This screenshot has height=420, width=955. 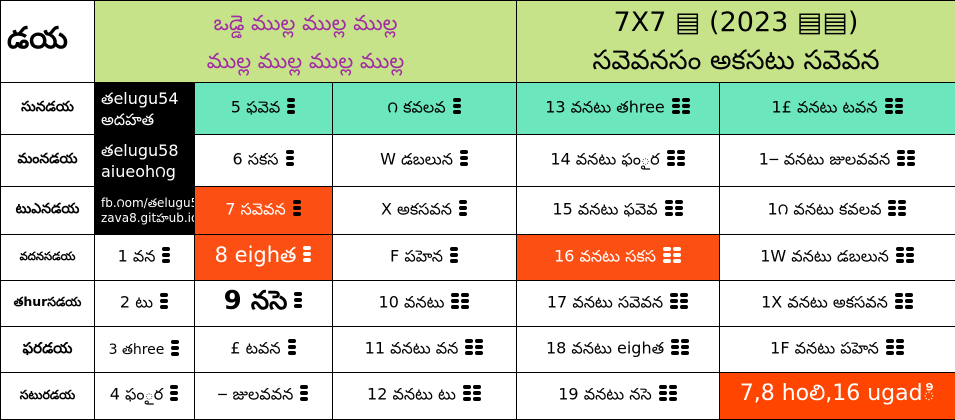 What do you see at coordinates (605, 347) in the screenshot?
I see `day-label: 18 వనటు eighత` at bounding box center [605, 347].